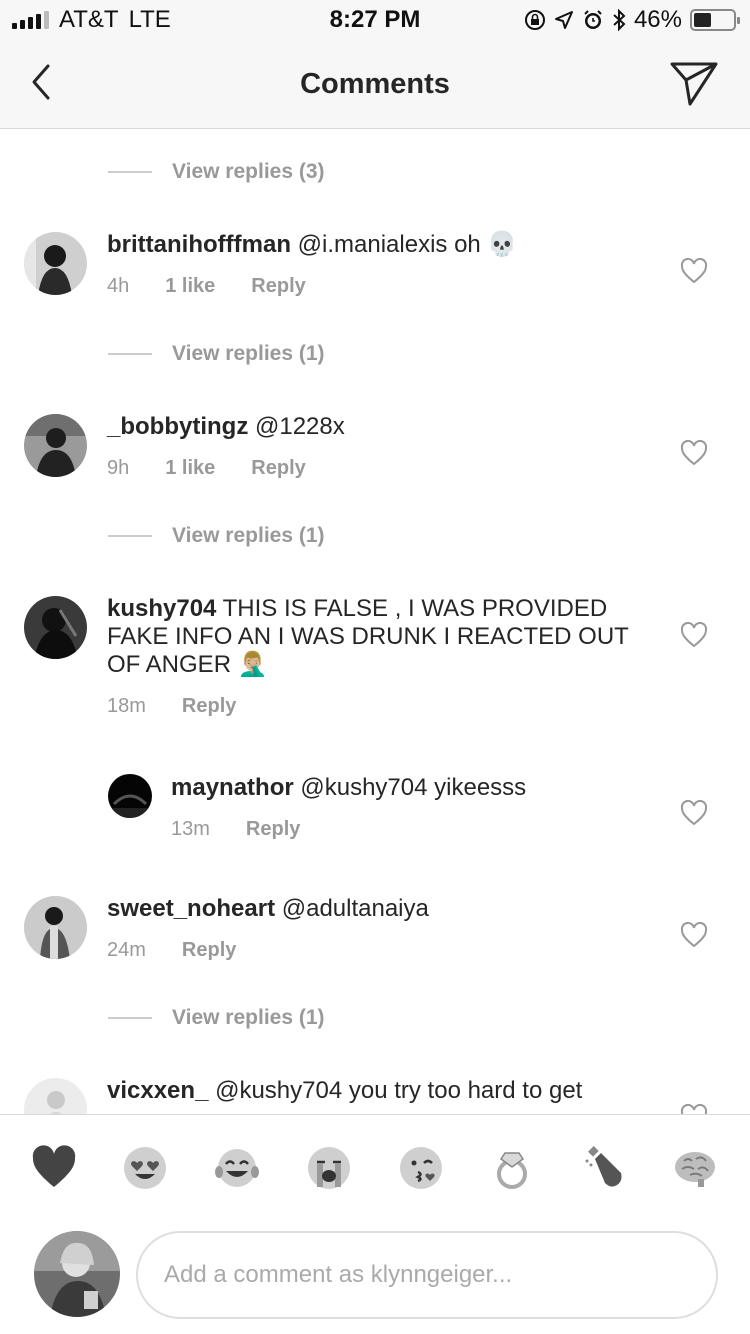 This screenshot has height=1334, width=750. I want to click on bottle-with-popping-cork-emoji, so click(604, 1168).